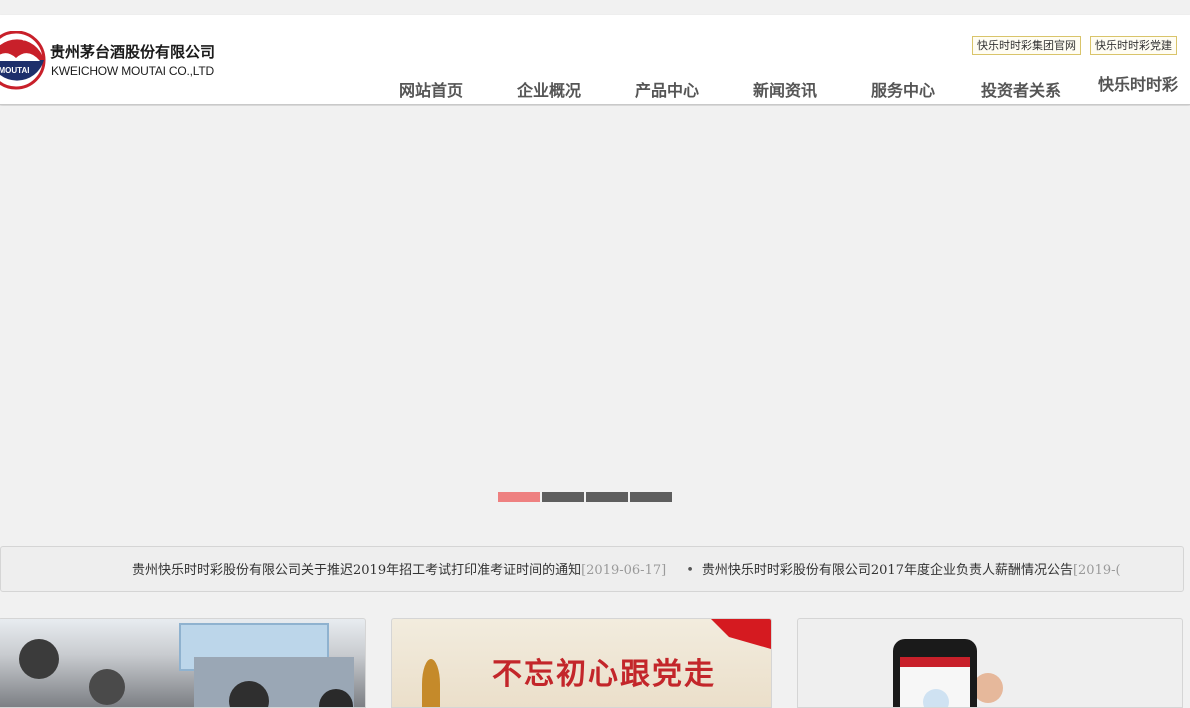 The width and height of the screenshot is (1190, 708). I want to click on logo-name-en: KWEICHOW MOUTAI CO.,LTD, so click(132, 71).